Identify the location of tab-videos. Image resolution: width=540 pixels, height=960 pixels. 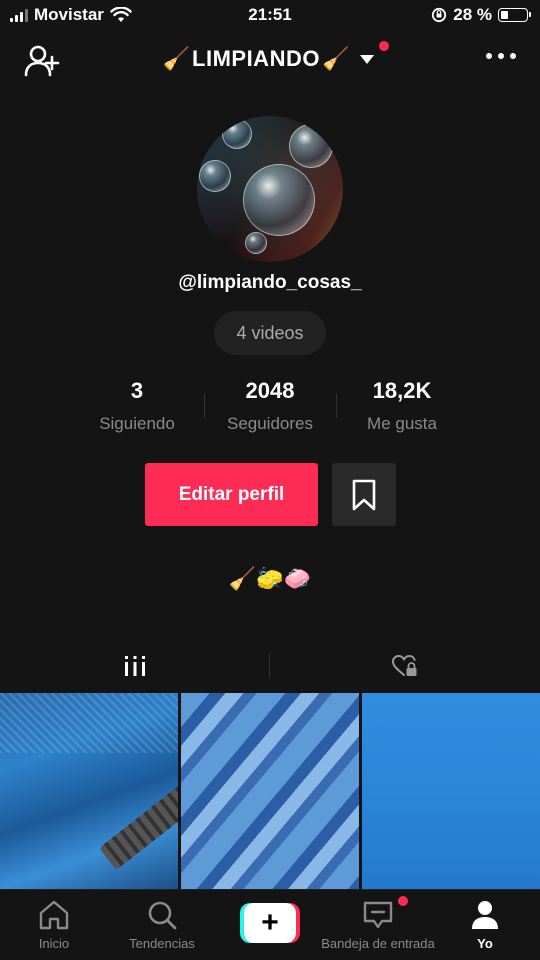
(135, 666).